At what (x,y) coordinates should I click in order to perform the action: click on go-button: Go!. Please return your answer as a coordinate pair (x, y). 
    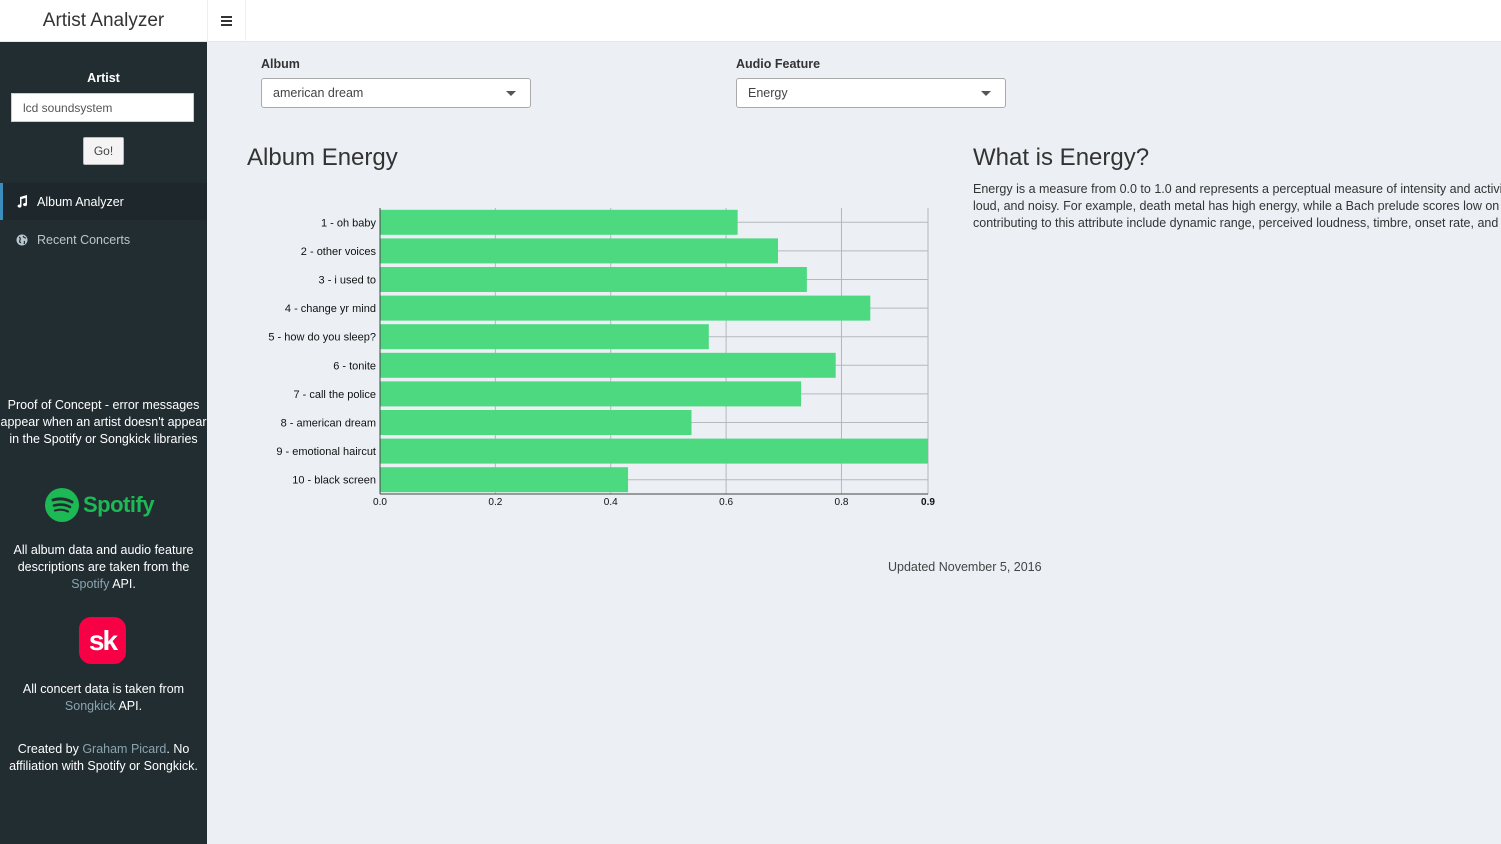
    Looking at the image, I should click on (103, 151).